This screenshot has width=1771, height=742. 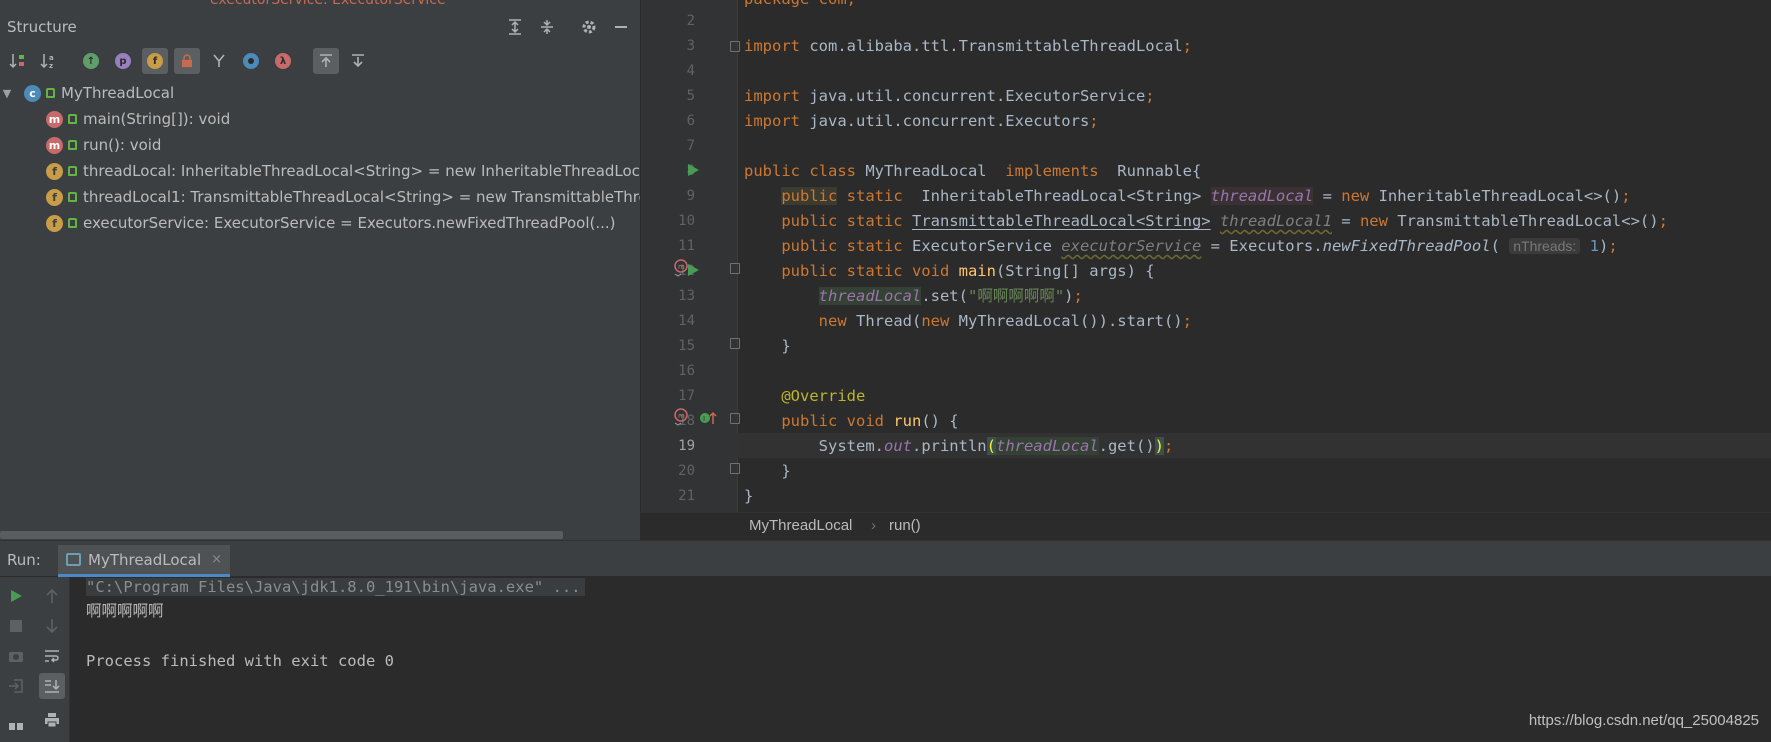 What do you see at coordinates (16, 656) in the screenshot?
I see `camera-icon` at bounding box center [16, 656].